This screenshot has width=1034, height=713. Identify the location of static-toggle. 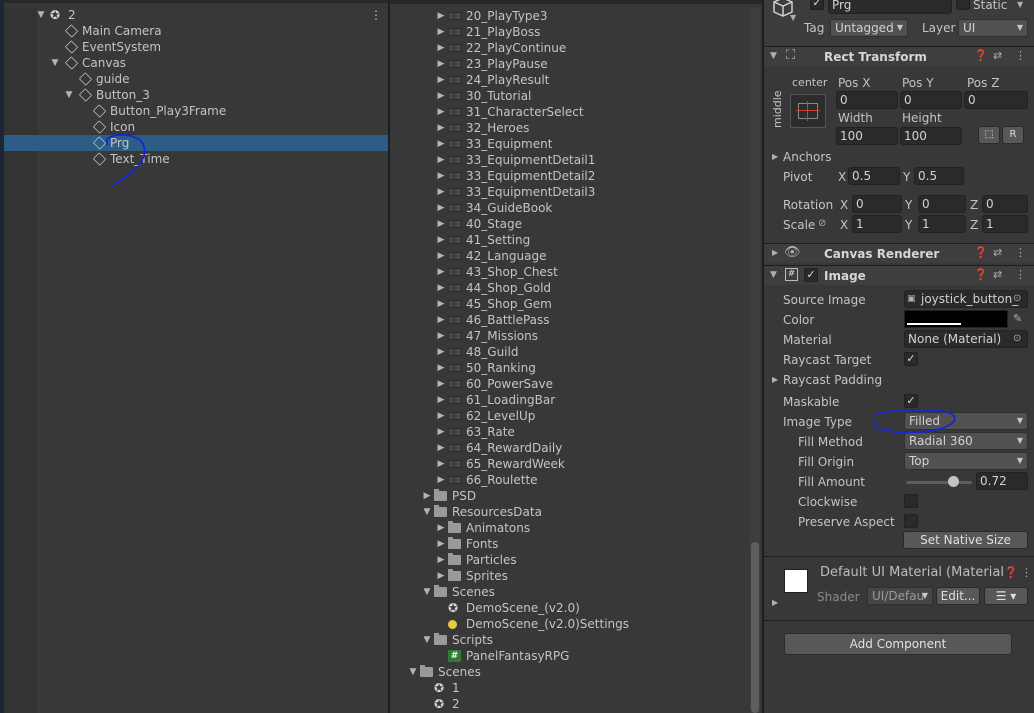
(963, 5).